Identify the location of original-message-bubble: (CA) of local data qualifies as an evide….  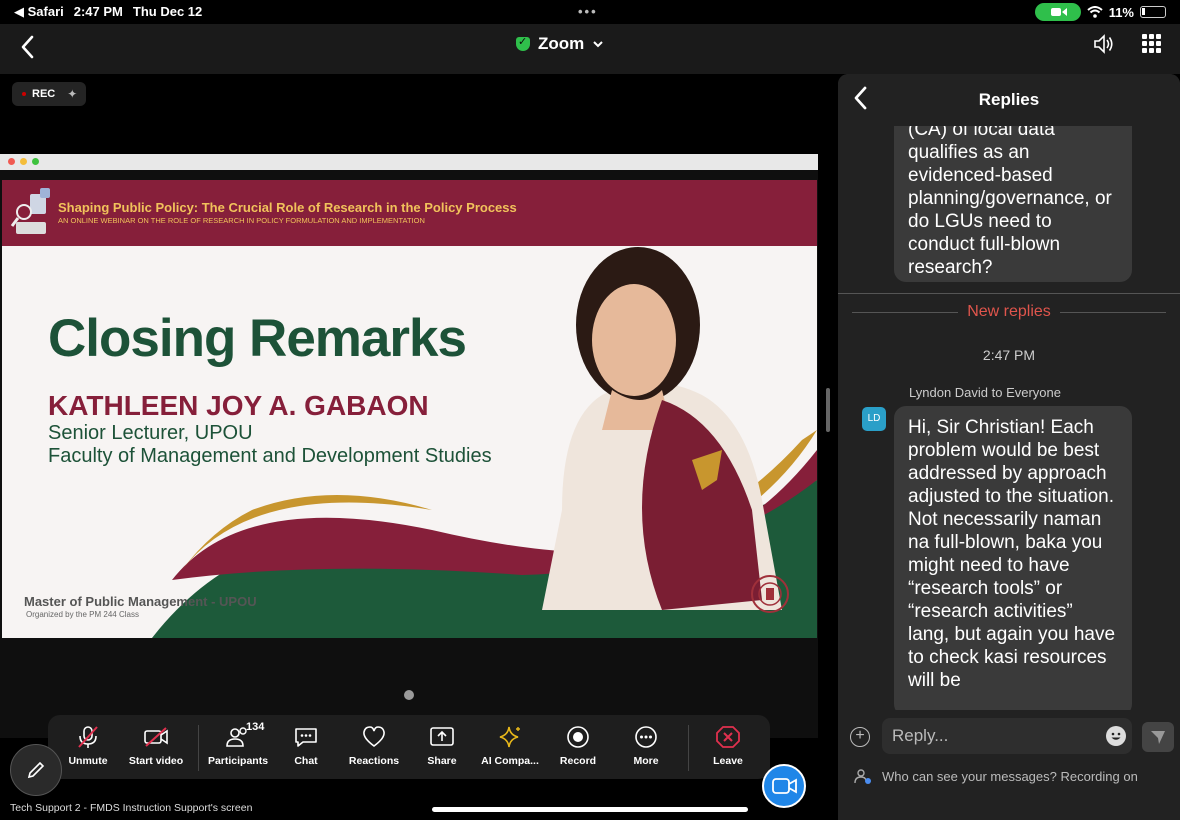
(1013, 204).